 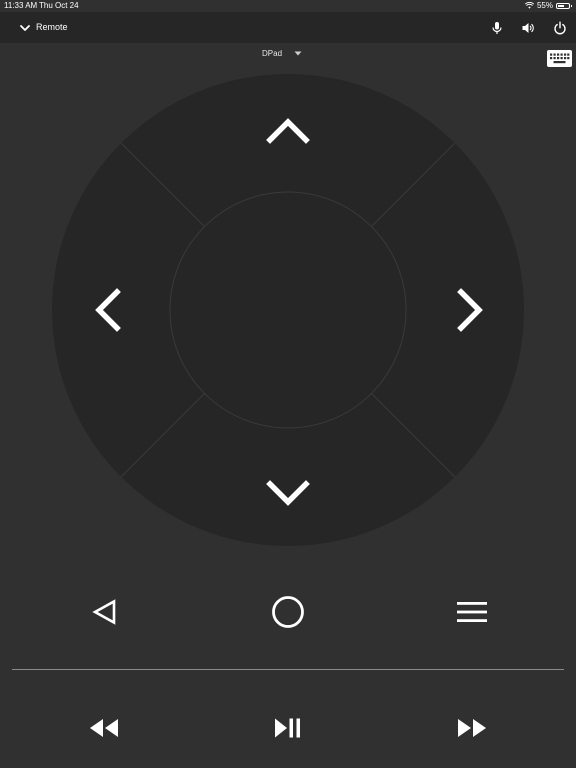 What do you see at coordinates (272, 53) in the screenshot?
I see `mode-dropdown-label: DPad` at bounding box center [272, 53].